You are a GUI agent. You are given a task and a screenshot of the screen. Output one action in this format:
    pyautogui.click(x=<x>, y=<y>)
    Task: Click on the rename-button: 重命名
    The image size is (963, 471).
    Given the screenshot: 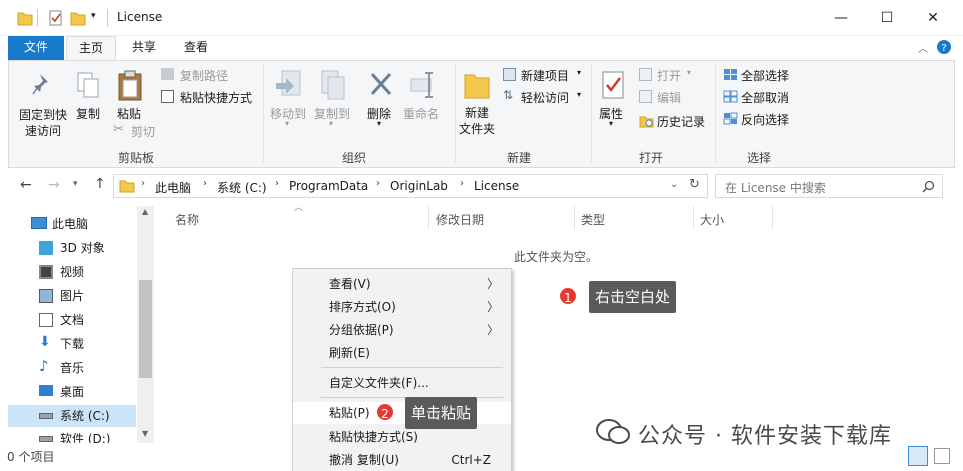 What is the action you would take?
    pyautogui.click(x=423, y=97)
    